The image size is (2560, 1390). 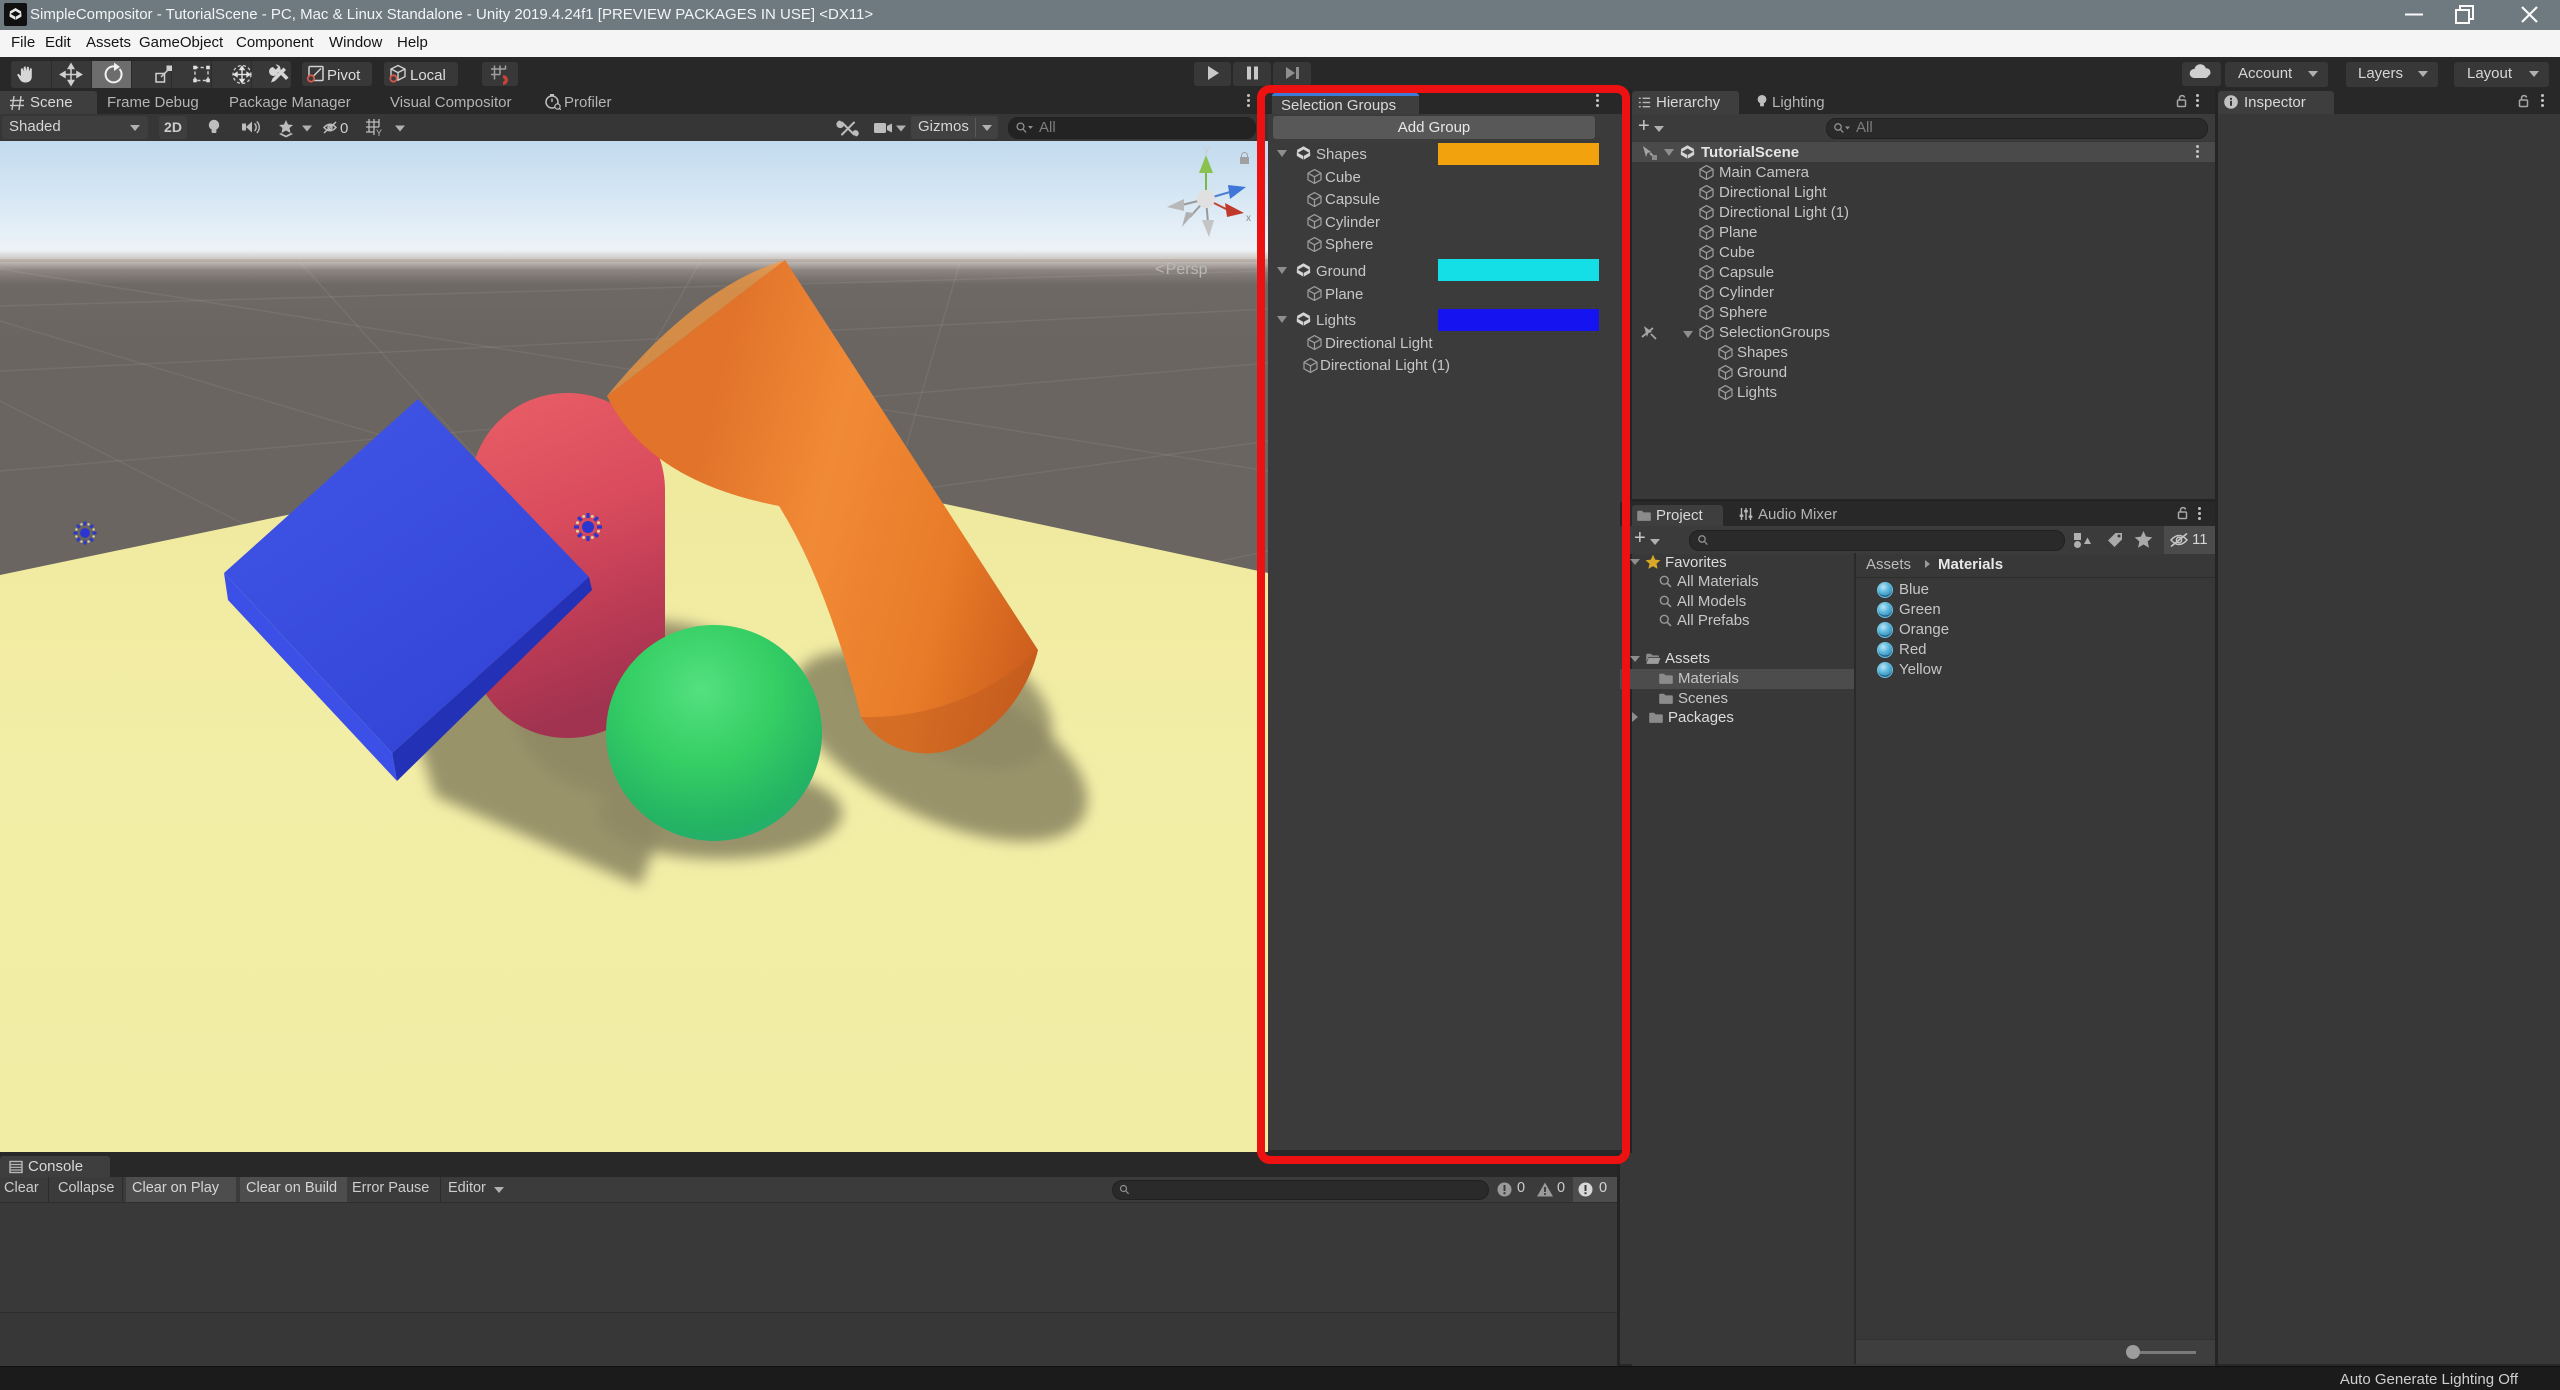 What do you see at coordinates (1248, 218) in the screenshot?
I see `svg-text: x` at bounding box center [1248, 218].